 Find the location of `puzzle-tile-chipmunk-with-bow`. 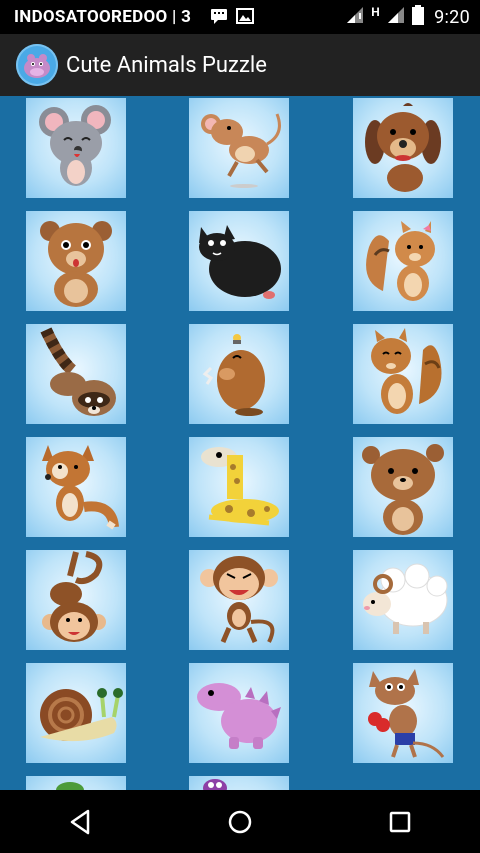

puzzle-tile-chipmunk-with-bow is located at coordinates (403, 261).